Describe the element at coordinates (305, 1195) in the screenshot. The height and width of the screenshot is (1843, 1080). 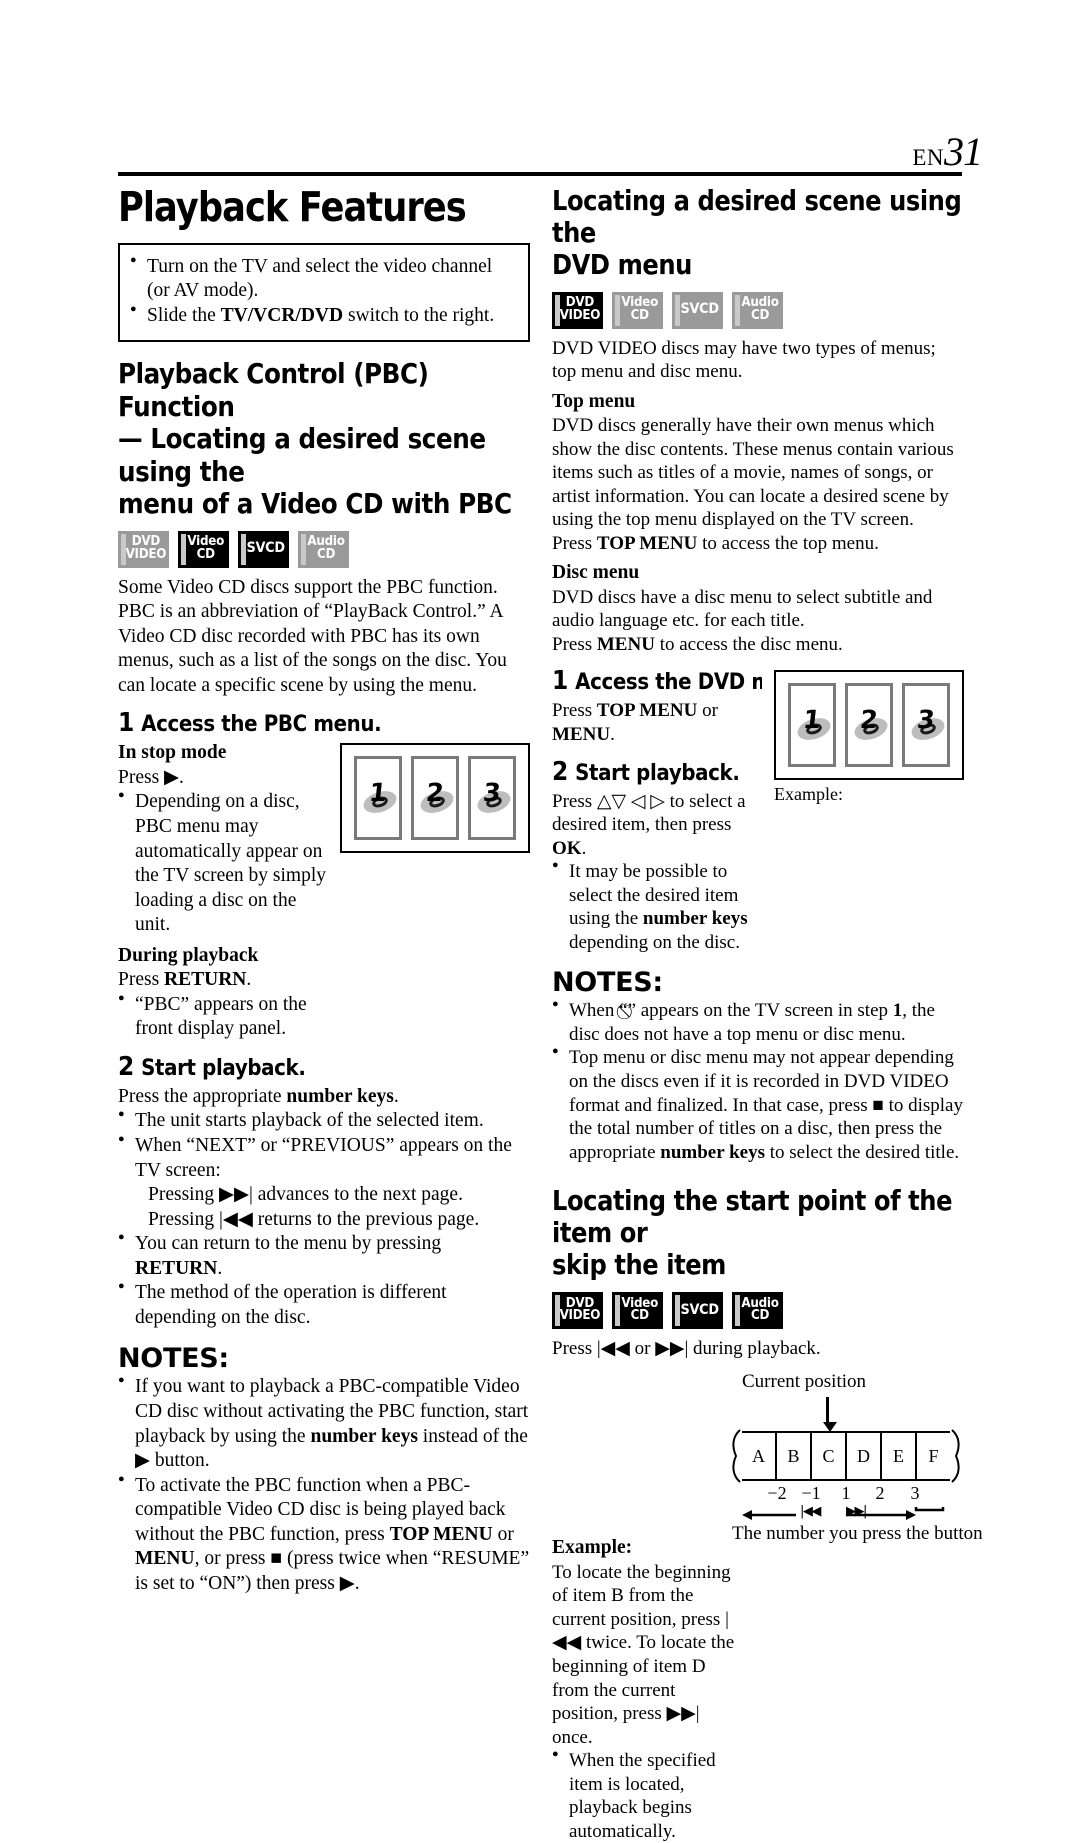
I see `next-page-line: Pressing ▶▶| advances to the next page.` at that location.